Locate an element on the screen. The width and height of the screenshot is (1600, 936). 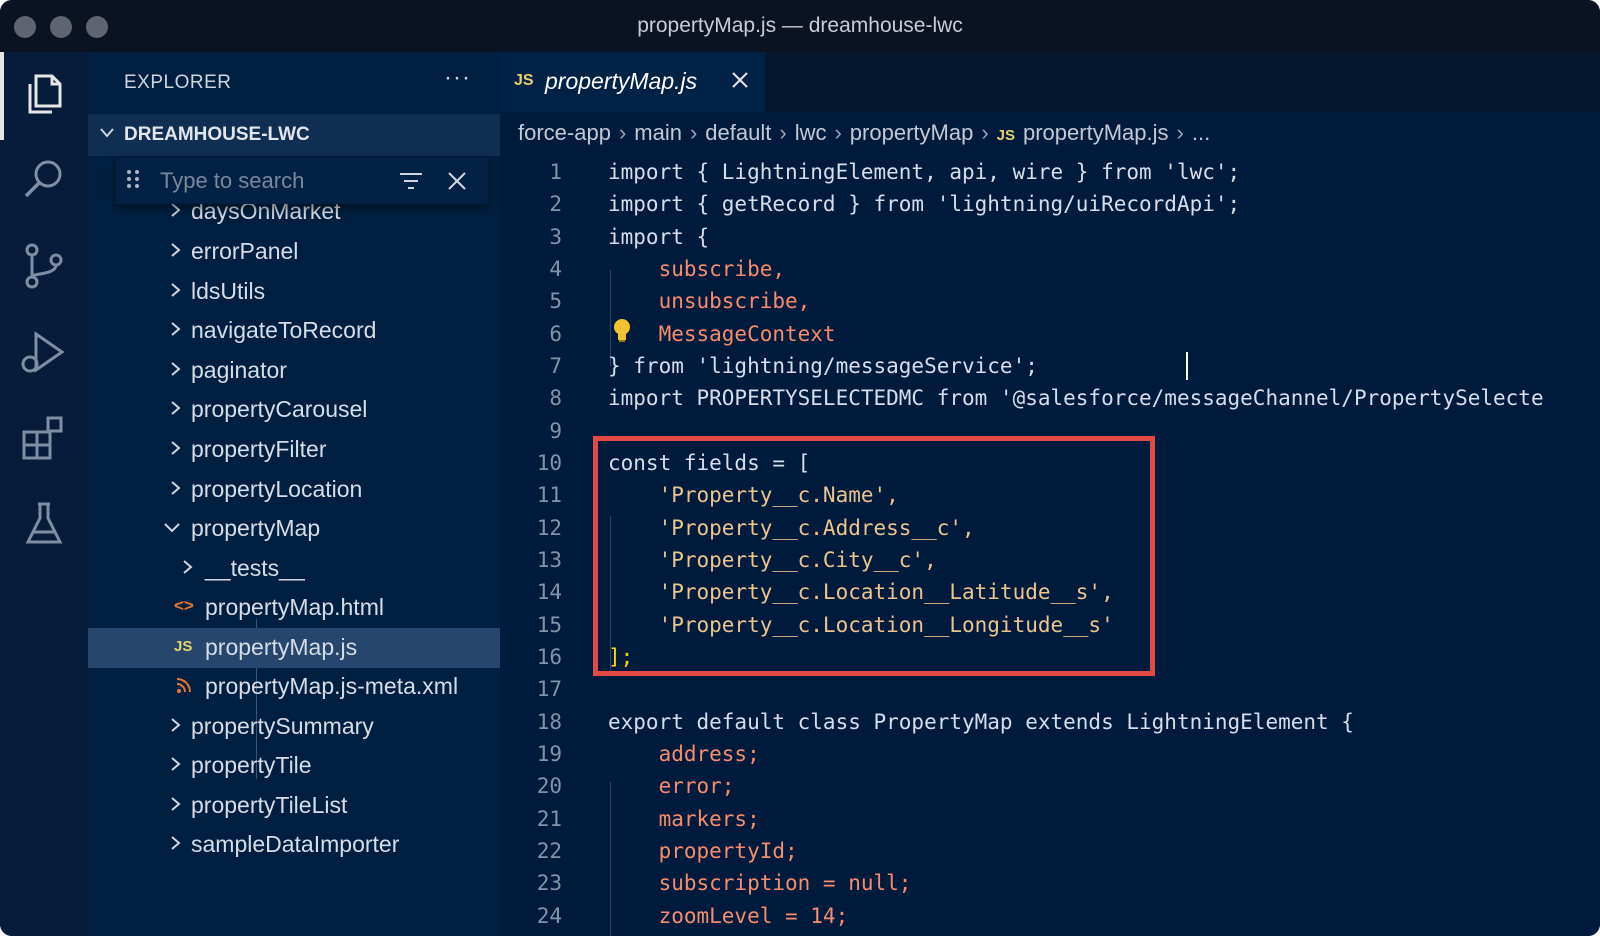
breadcrumb-item: default is located at coordinates (738, 132).